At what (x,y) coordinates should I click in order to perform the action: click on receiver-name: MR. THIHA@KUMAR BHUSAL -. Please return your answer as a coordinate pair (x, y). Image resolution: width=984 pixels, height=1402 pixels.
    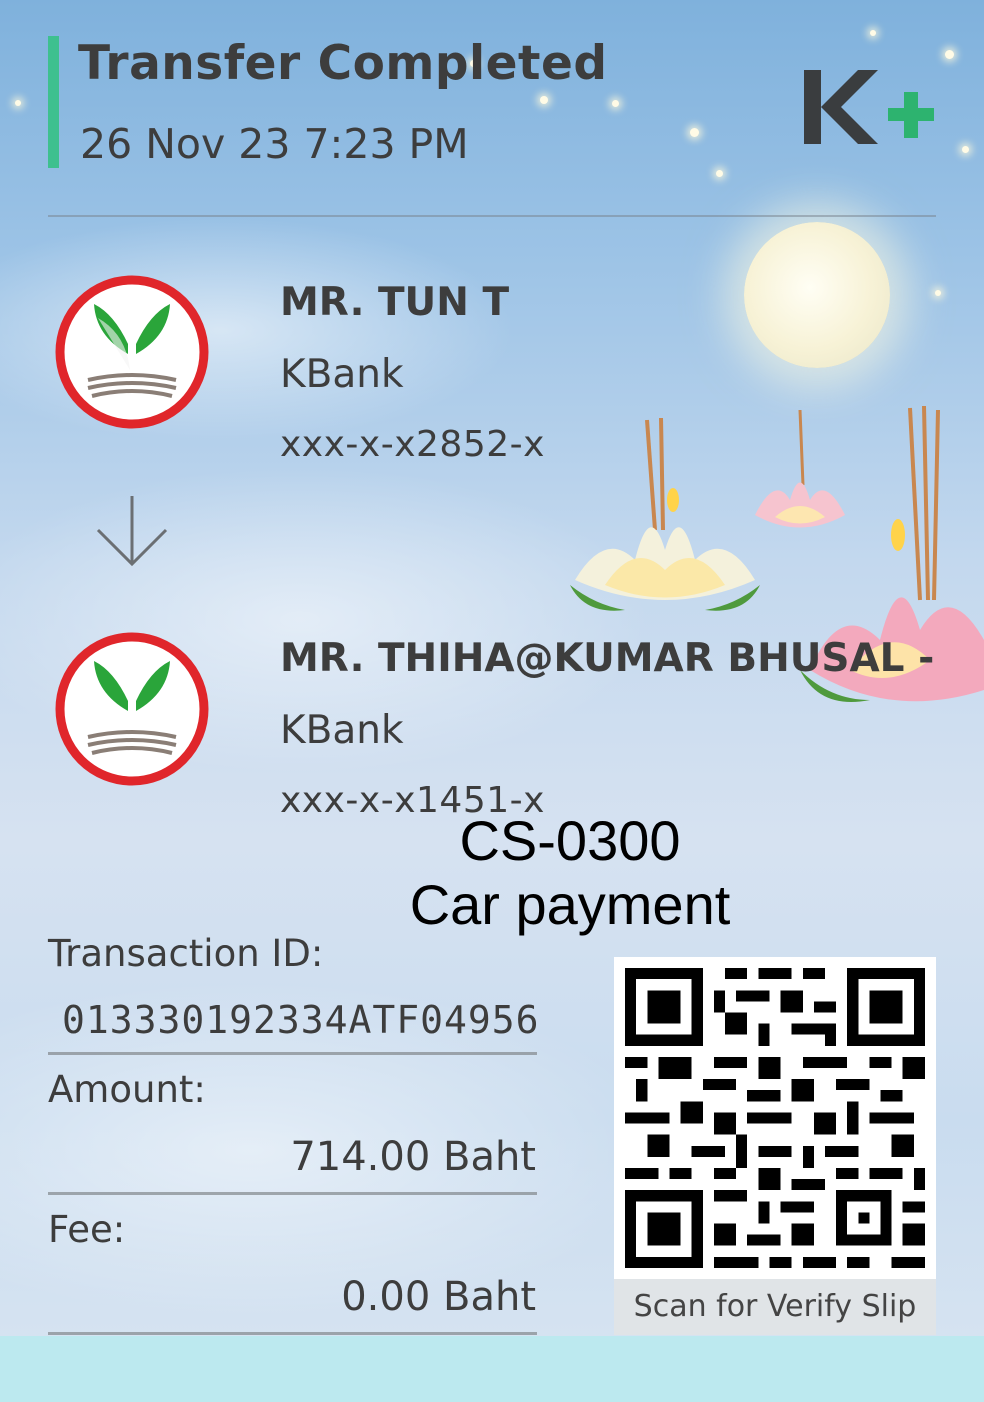
    Looking at the image, I should click on (607, 658).